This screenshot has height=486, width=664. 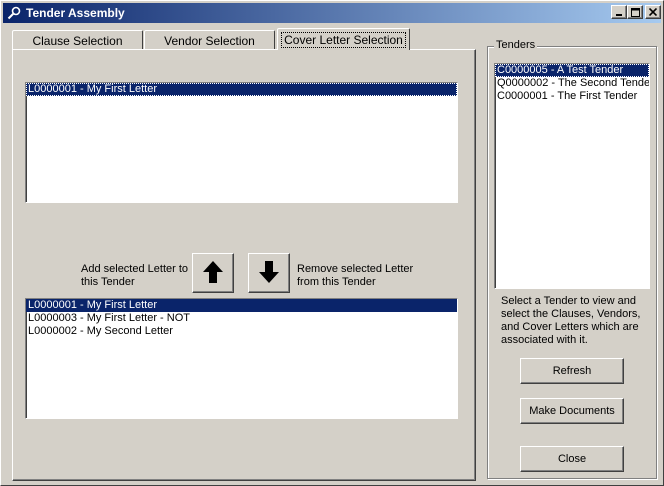 What do you see at coordinates (241, 331) in the screenshot?
I see `list-item: L0000002 - My Second Letter` at bounding box center [241, 331].